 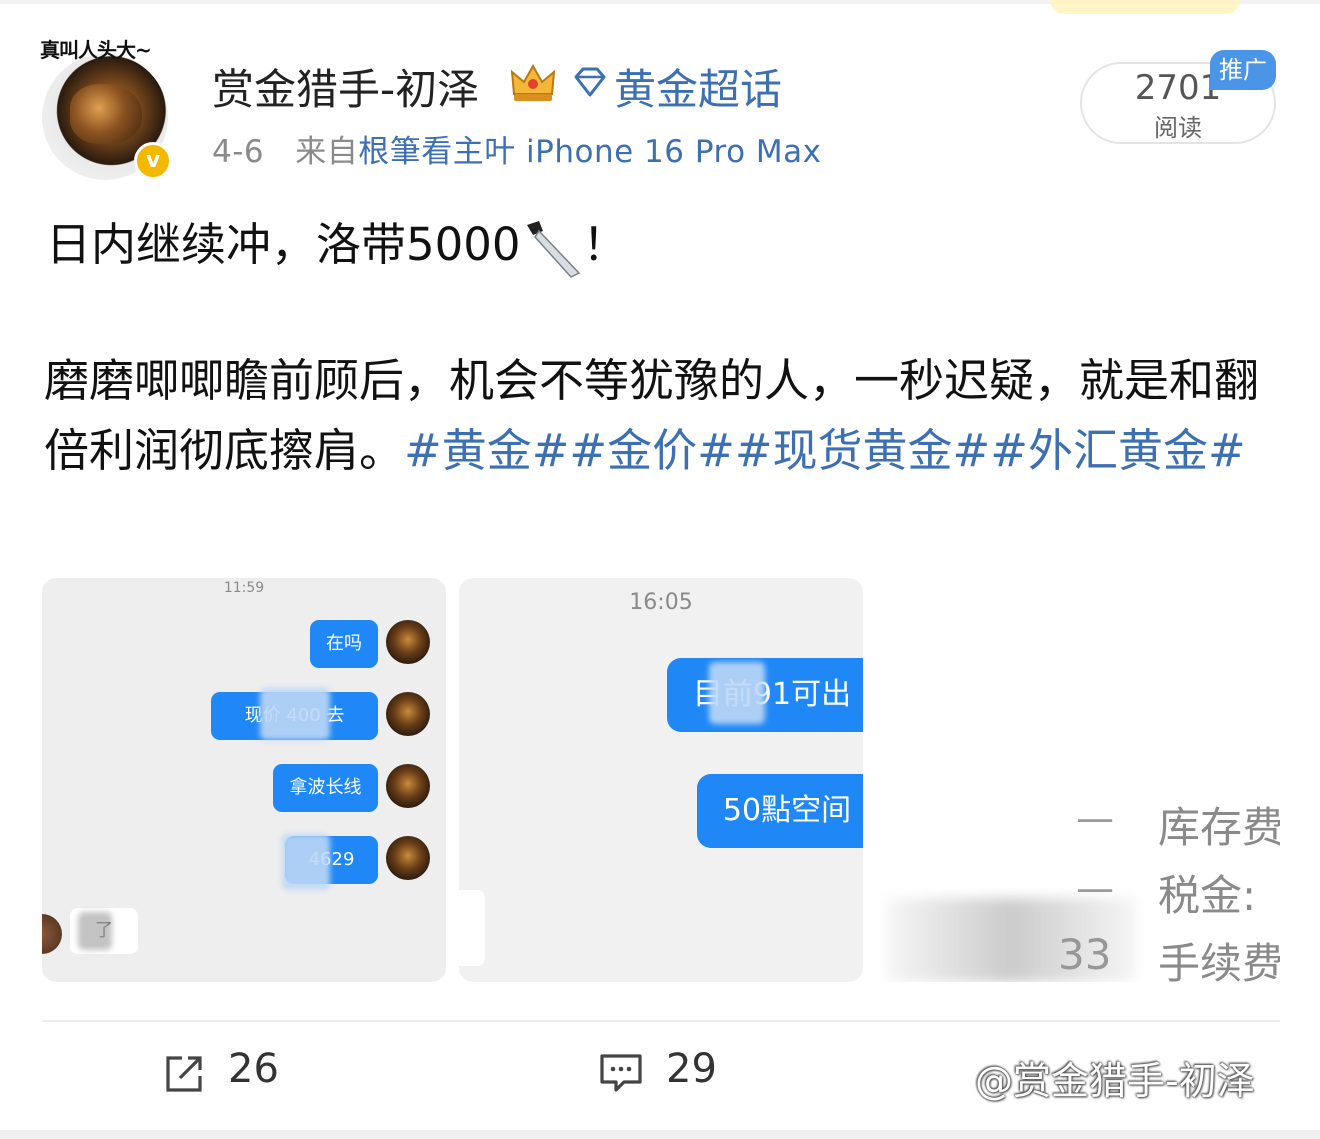 I want to click on action-divider, so click(x=661, y=1021).